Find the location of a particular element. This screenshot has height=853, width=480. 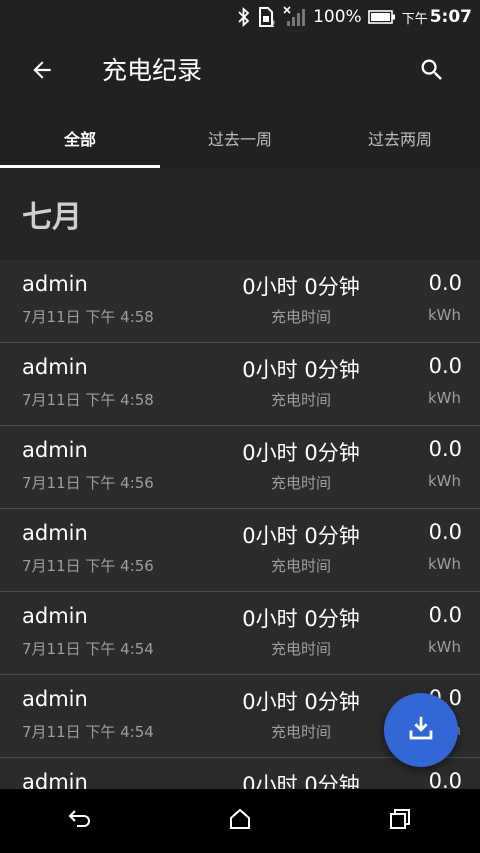

back-nav-icon is located at coordinates (80, 821).